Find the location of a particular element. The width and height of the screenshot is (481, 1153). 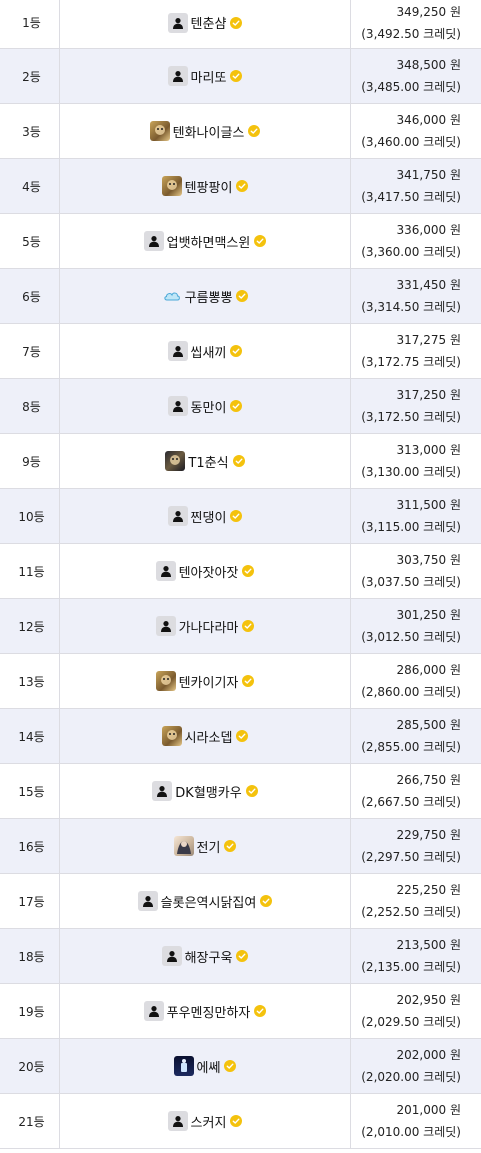

user-nickname: 동만이 is located at coordinates (209, 406).